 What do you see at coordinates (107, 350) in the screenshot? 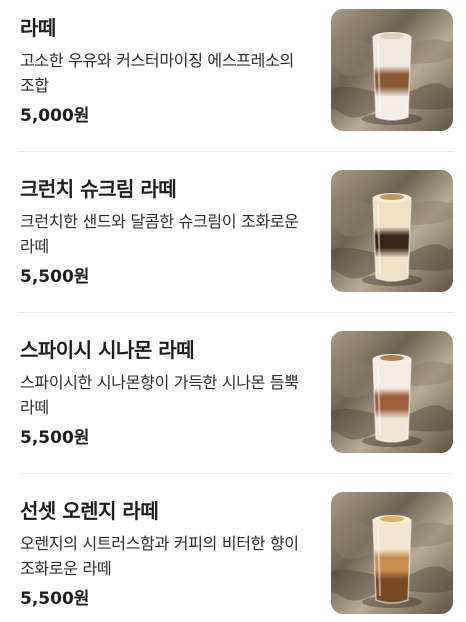
I see `menu-item-name: 스파이시 시나몬 라떼` at bounding box center [107, 350].